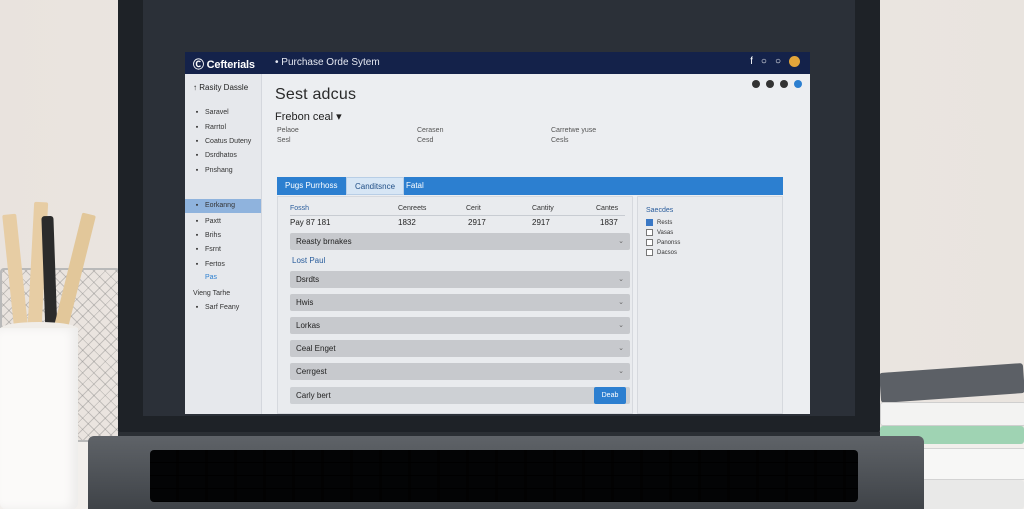  I want to click on sidebar-item: Vieng Tarhe, so click(211, 293).